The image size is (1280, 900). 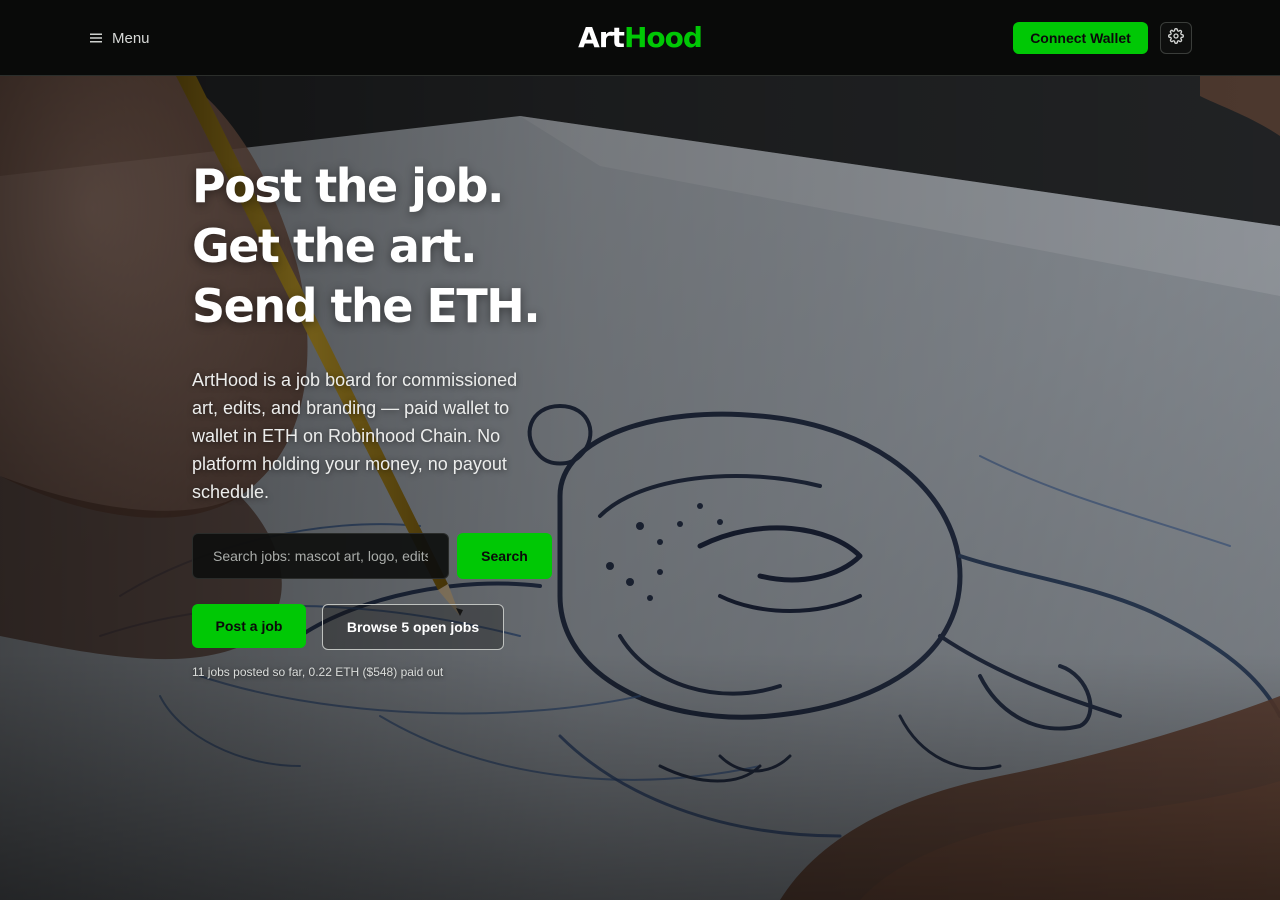 What do you see at coordinates (249, 626) in the screenshot?
I see `post-job-button: Post a job` at bounding box center [249, 626].